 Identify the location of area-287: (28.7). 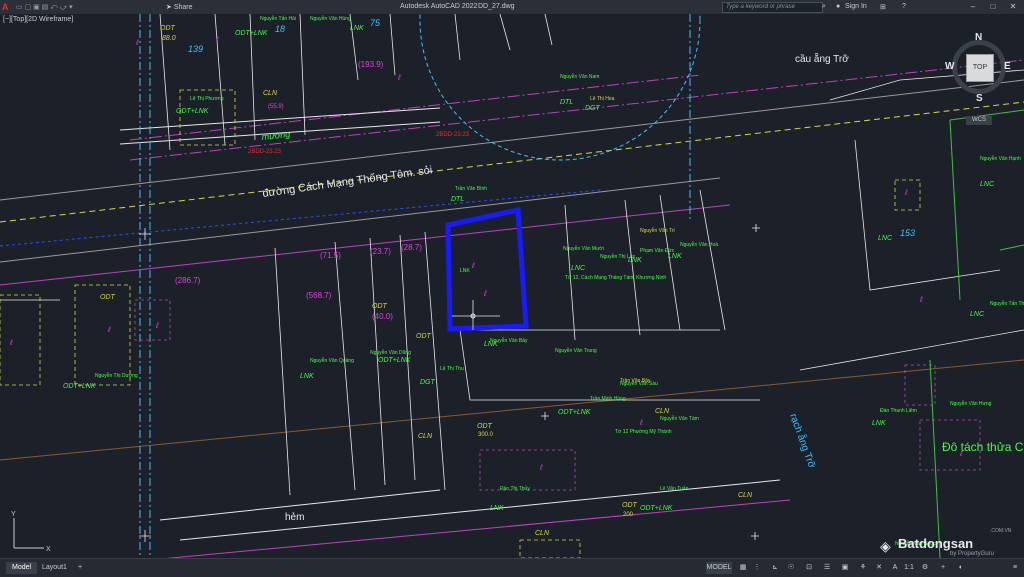
(411, 247).